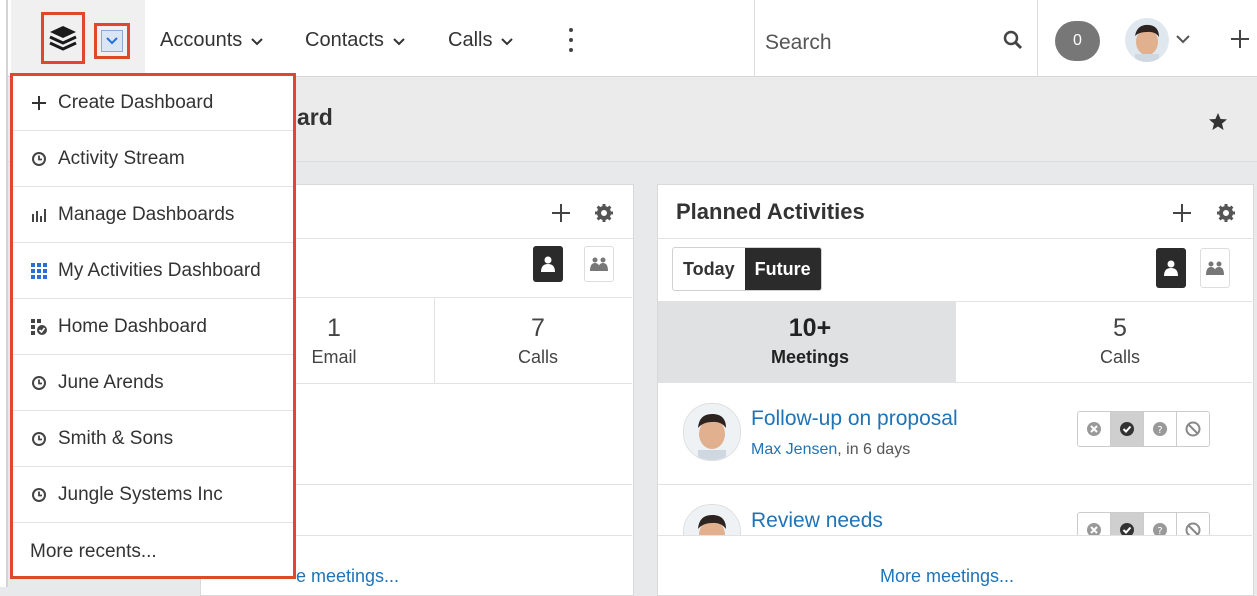  I want to click on email-count: 1 Email, so click(334, 341).